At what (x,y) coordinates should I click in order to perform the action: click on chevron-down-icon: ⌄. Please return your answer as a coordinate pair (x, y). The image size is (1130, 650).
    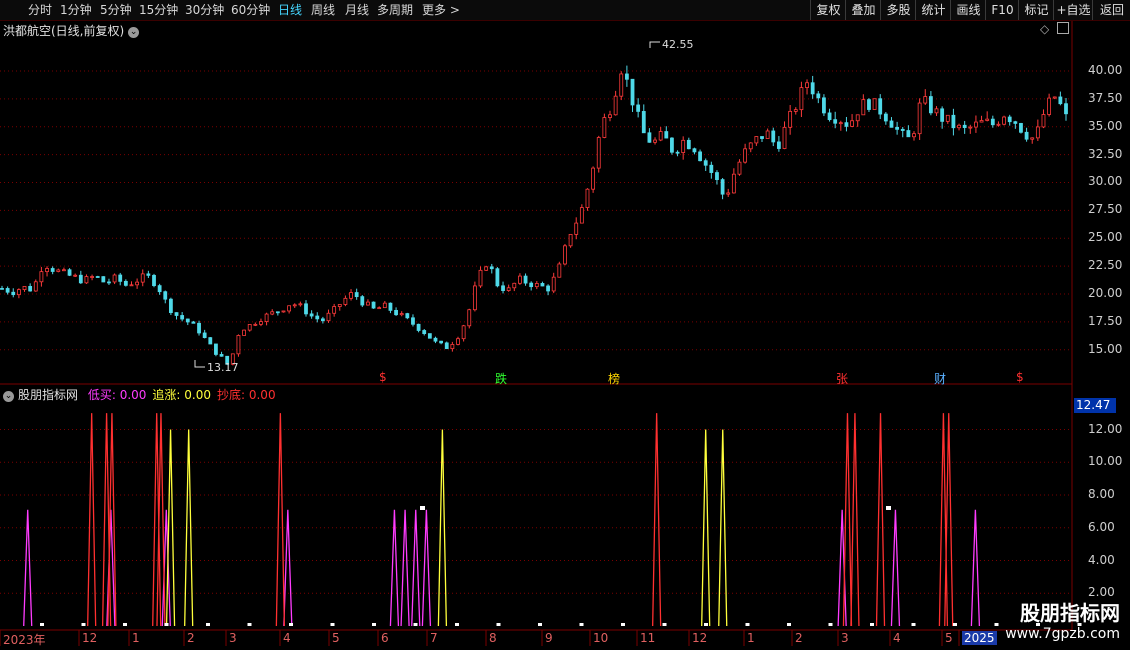
    Looking at the image, I should click on (8, 396).